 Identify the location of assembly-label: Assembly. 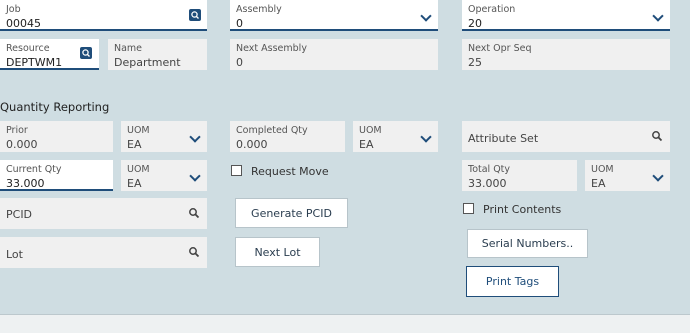
(259, 9).